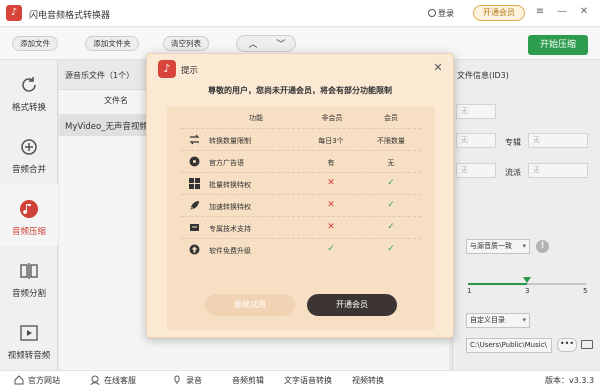  Describe the element at coordinates (301, 139) in the screenshot. I see `table-row: 转换数量限制 每日3个 不限数量` at that location.